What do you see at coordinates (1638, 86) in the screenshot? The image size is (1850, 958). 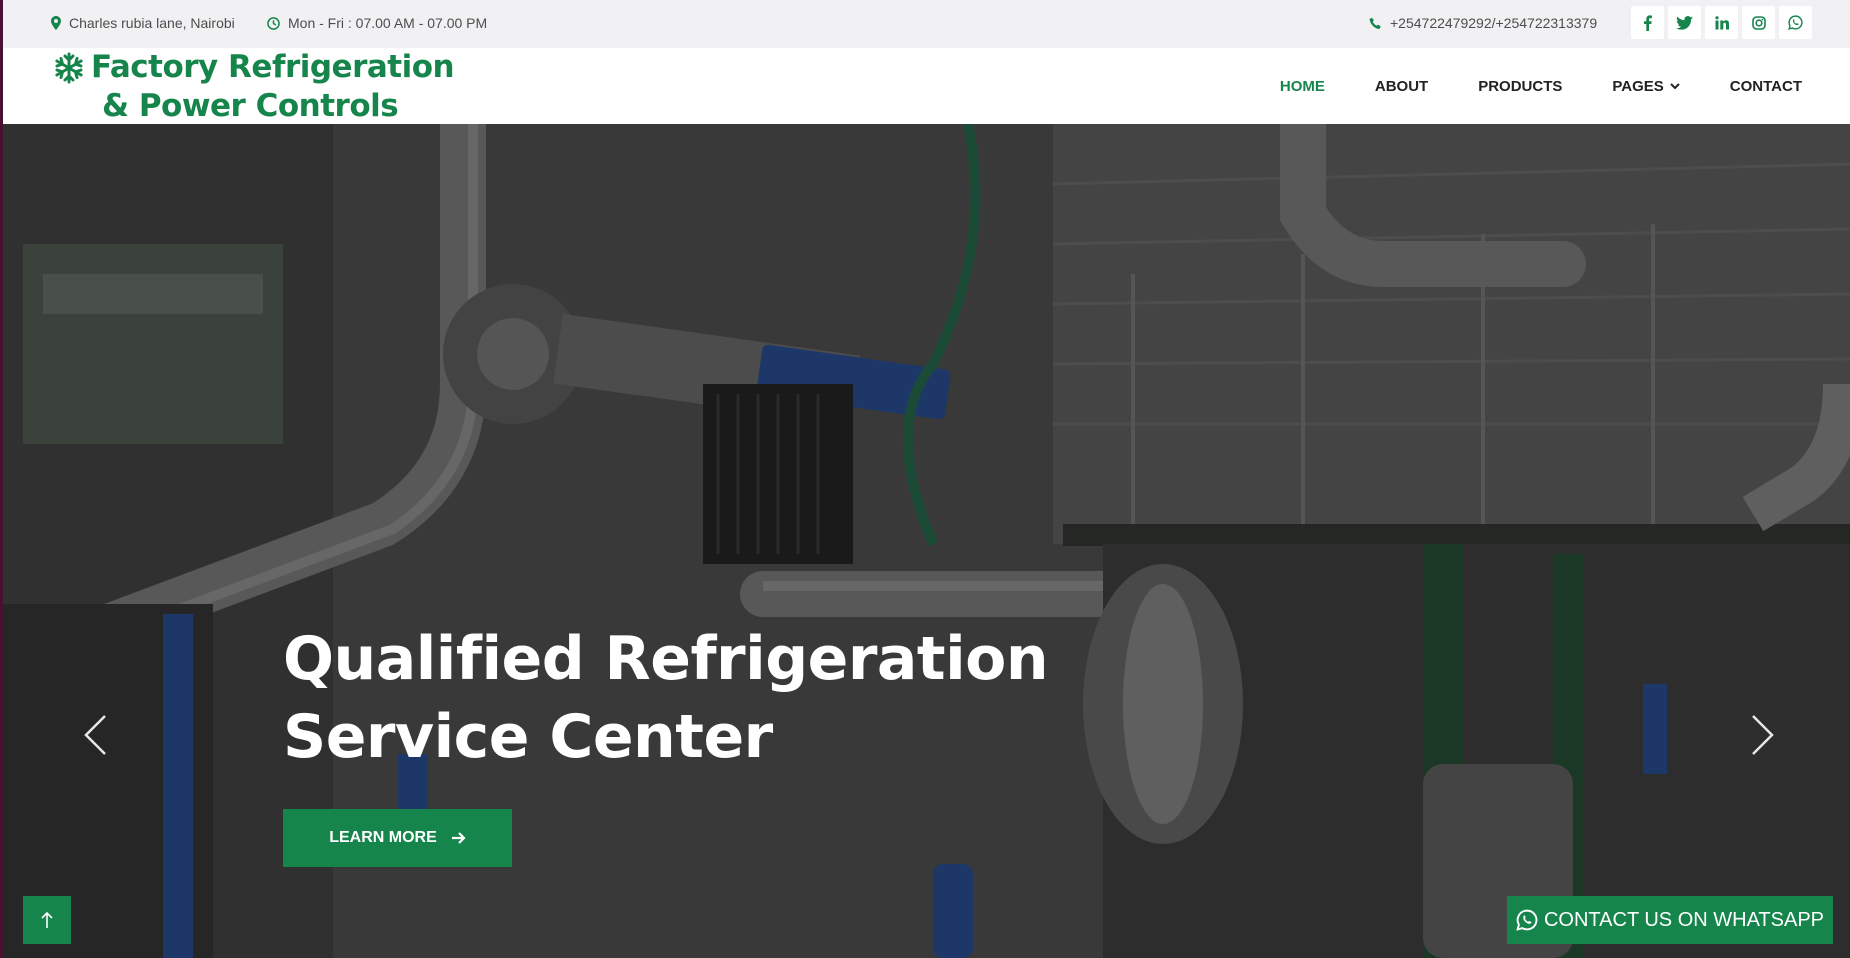 I see `nav-pages-label: PAGES` at bounding box center [1638, 86].